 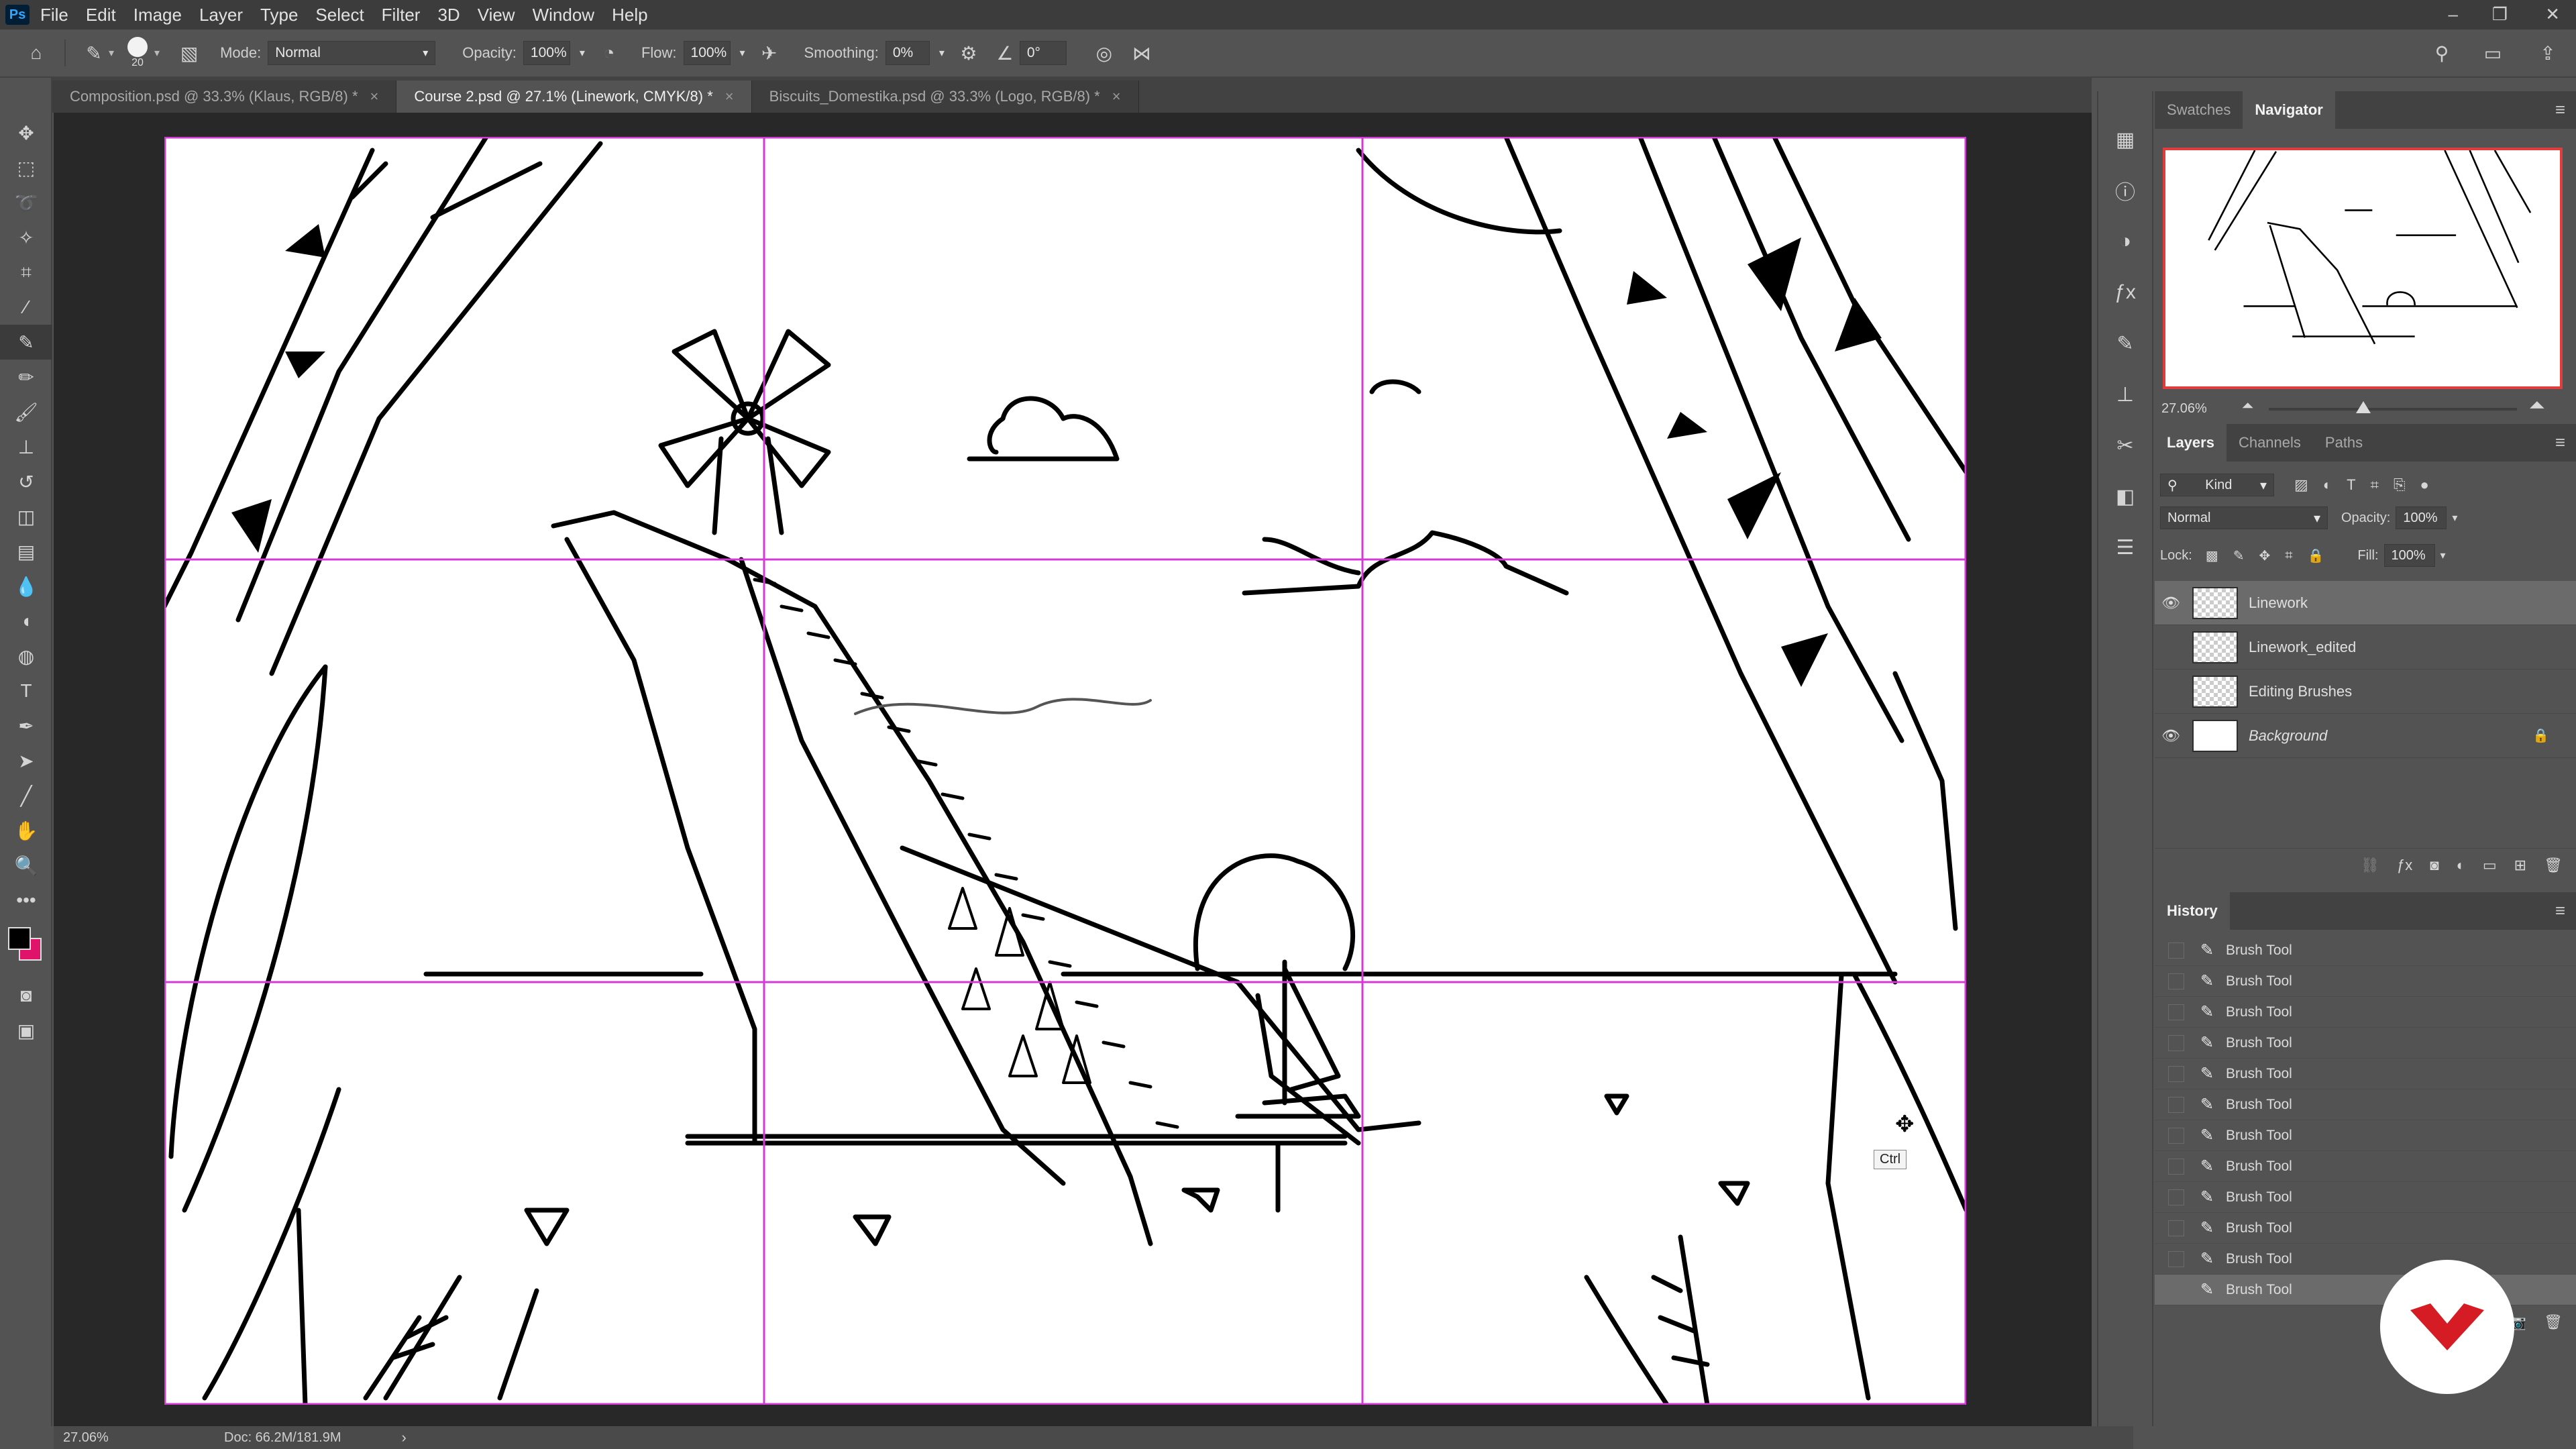 What do you see at coordinates (2404, 865) in the screenshot?
I see `layer-style-icon: ƒx` at bounding box center [2404, 865].